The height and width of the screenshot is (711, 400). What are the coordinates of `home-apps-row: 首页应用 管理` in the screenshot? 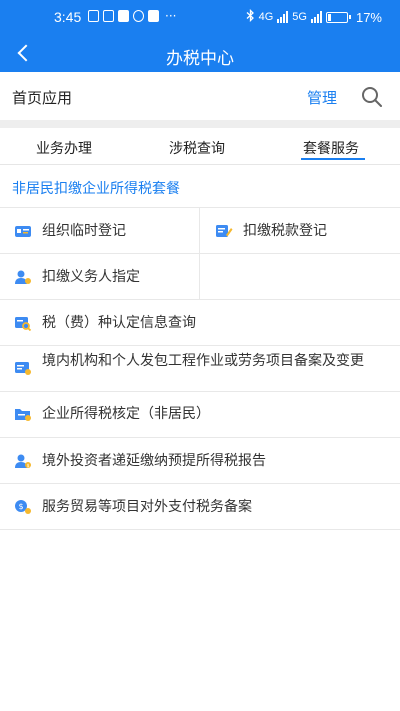 It's located at (200, 96).